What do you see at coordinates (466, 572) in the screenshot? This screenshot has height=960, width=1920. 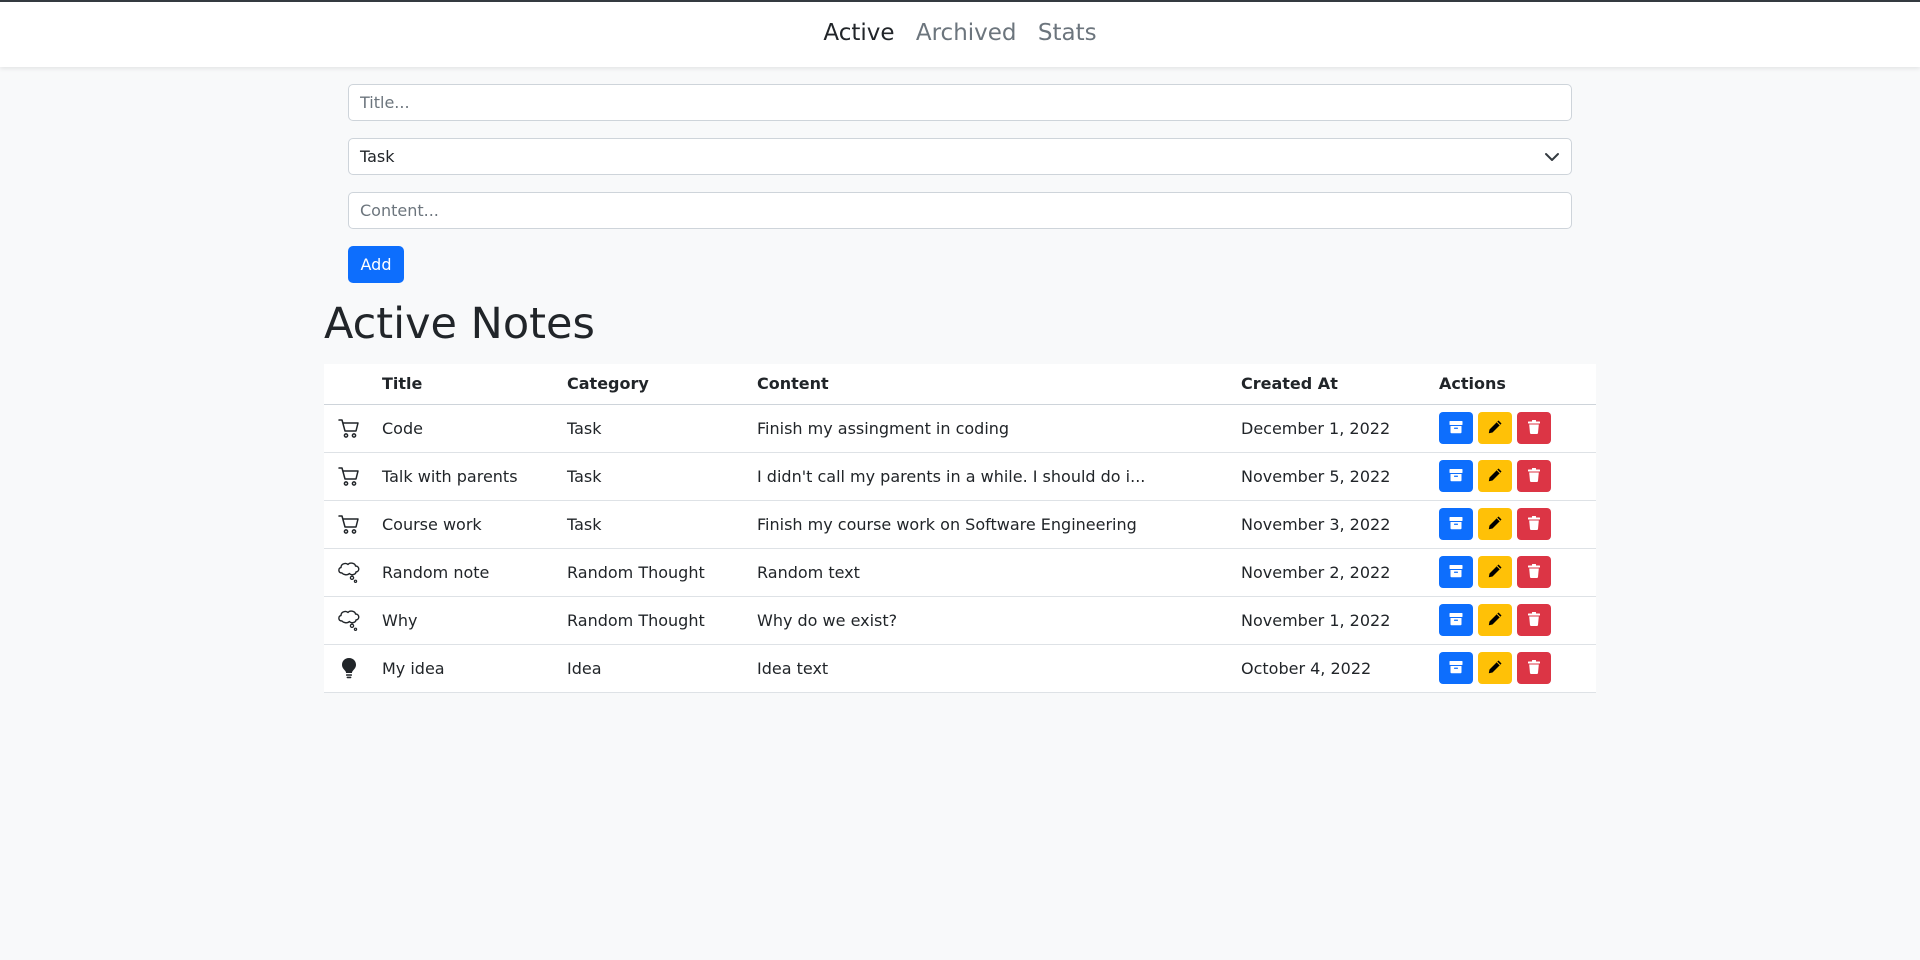 I see `row-title: Random note` at bounding box center [466, 572].